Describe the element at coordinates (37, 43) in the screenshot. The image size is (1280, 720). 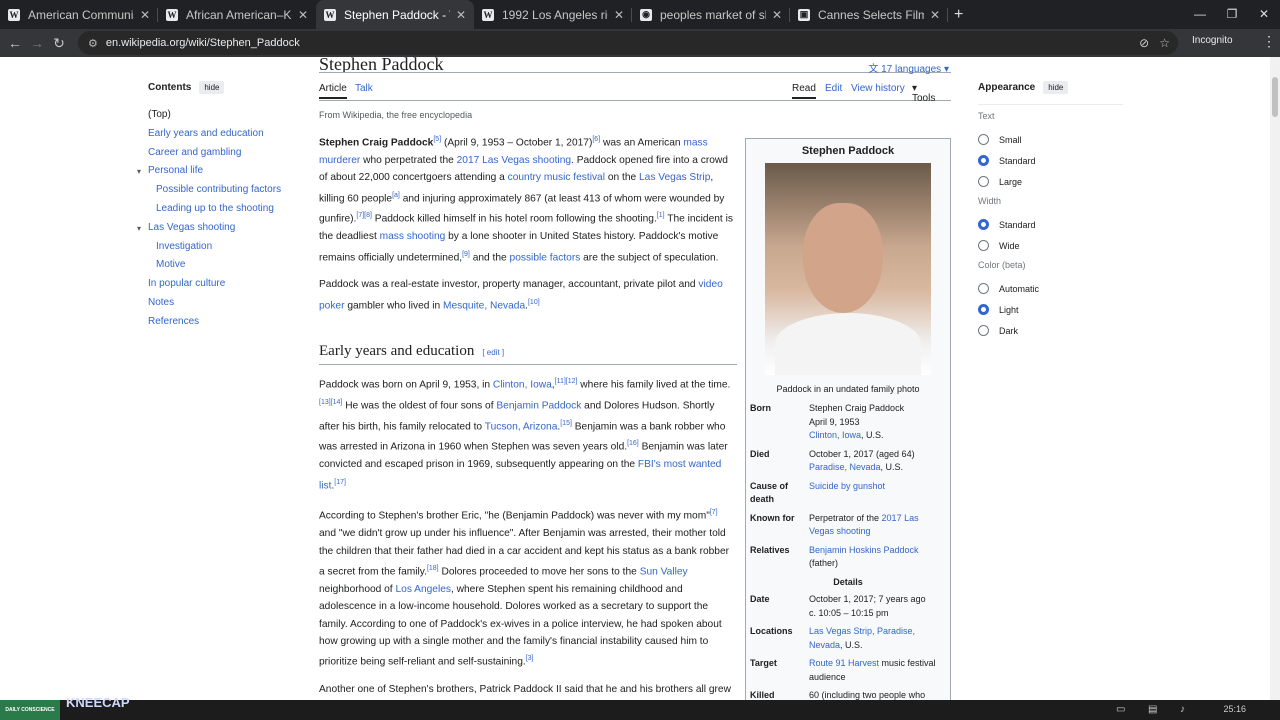
I see `forward-icon: →` at that location.